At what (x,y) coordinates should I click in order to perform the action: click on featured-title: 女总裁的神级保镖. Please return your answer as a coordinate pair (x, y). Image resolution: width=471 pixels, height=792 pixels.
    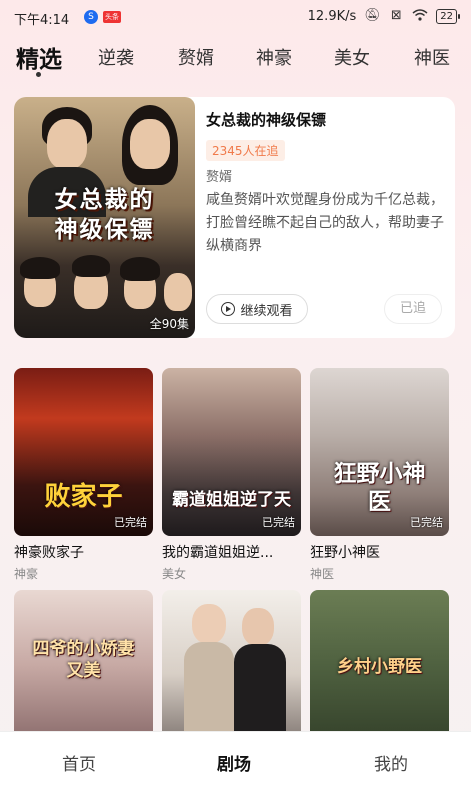
    Looking at the image, I should click on (266, 119).